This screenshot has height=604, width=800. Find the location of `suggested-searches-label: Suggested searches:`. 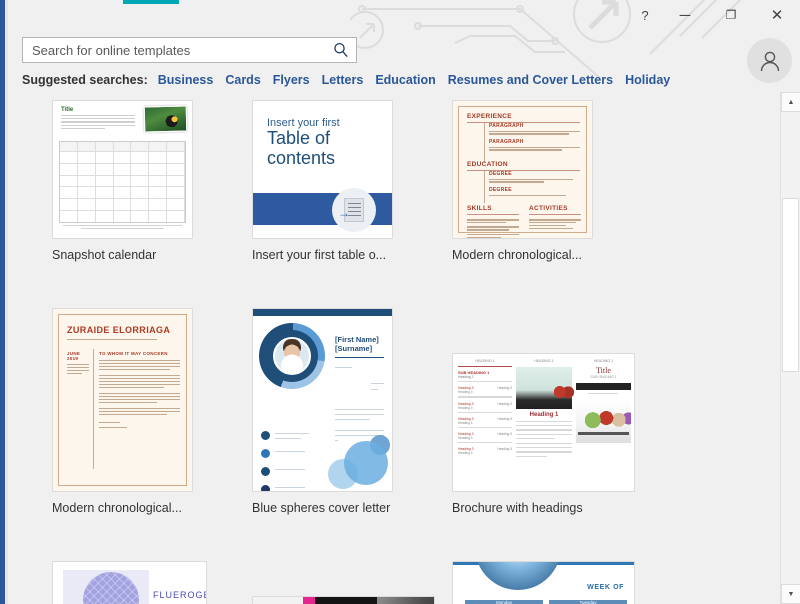

suggested-searches-label: Suggested searches: is located at coordinates (85, 80).